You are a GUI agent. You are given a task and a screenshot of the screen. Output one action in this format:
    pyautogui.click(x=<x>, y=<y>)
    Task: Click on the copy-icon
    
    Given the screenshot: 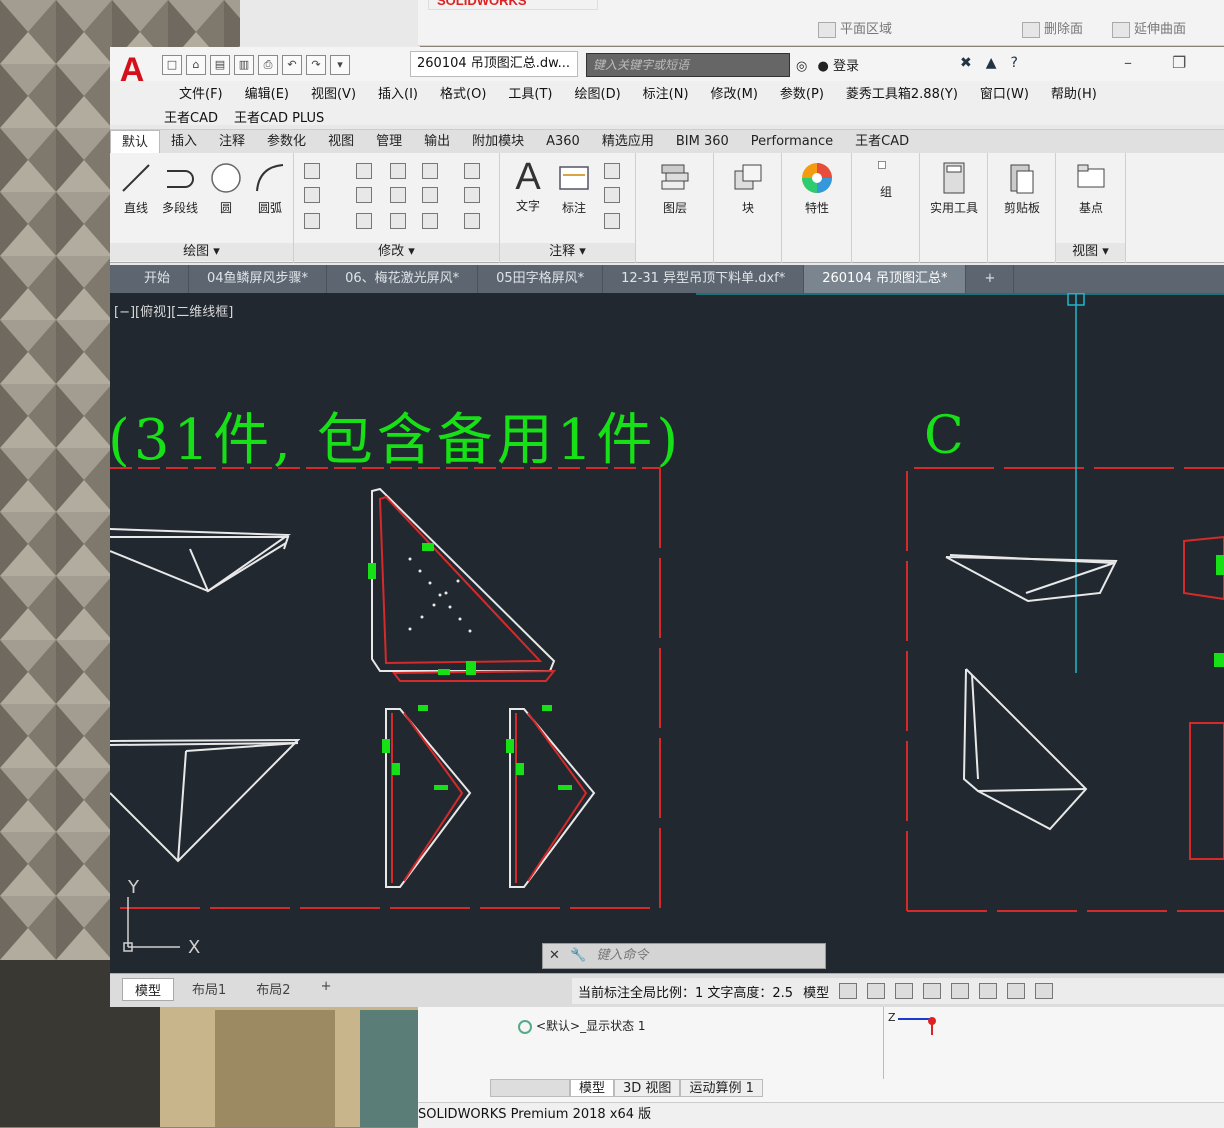 What is the action you would take?
    pyautogui.click(x=364, y=195)
    